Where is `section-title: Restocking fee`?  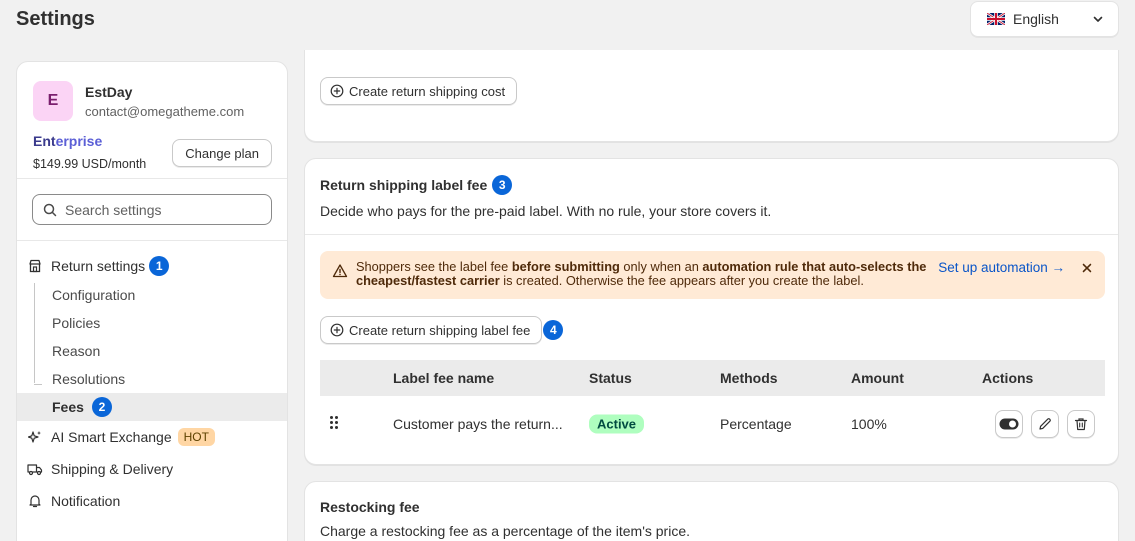
section-title: Restocking fee is located at coordinates (370, 507).